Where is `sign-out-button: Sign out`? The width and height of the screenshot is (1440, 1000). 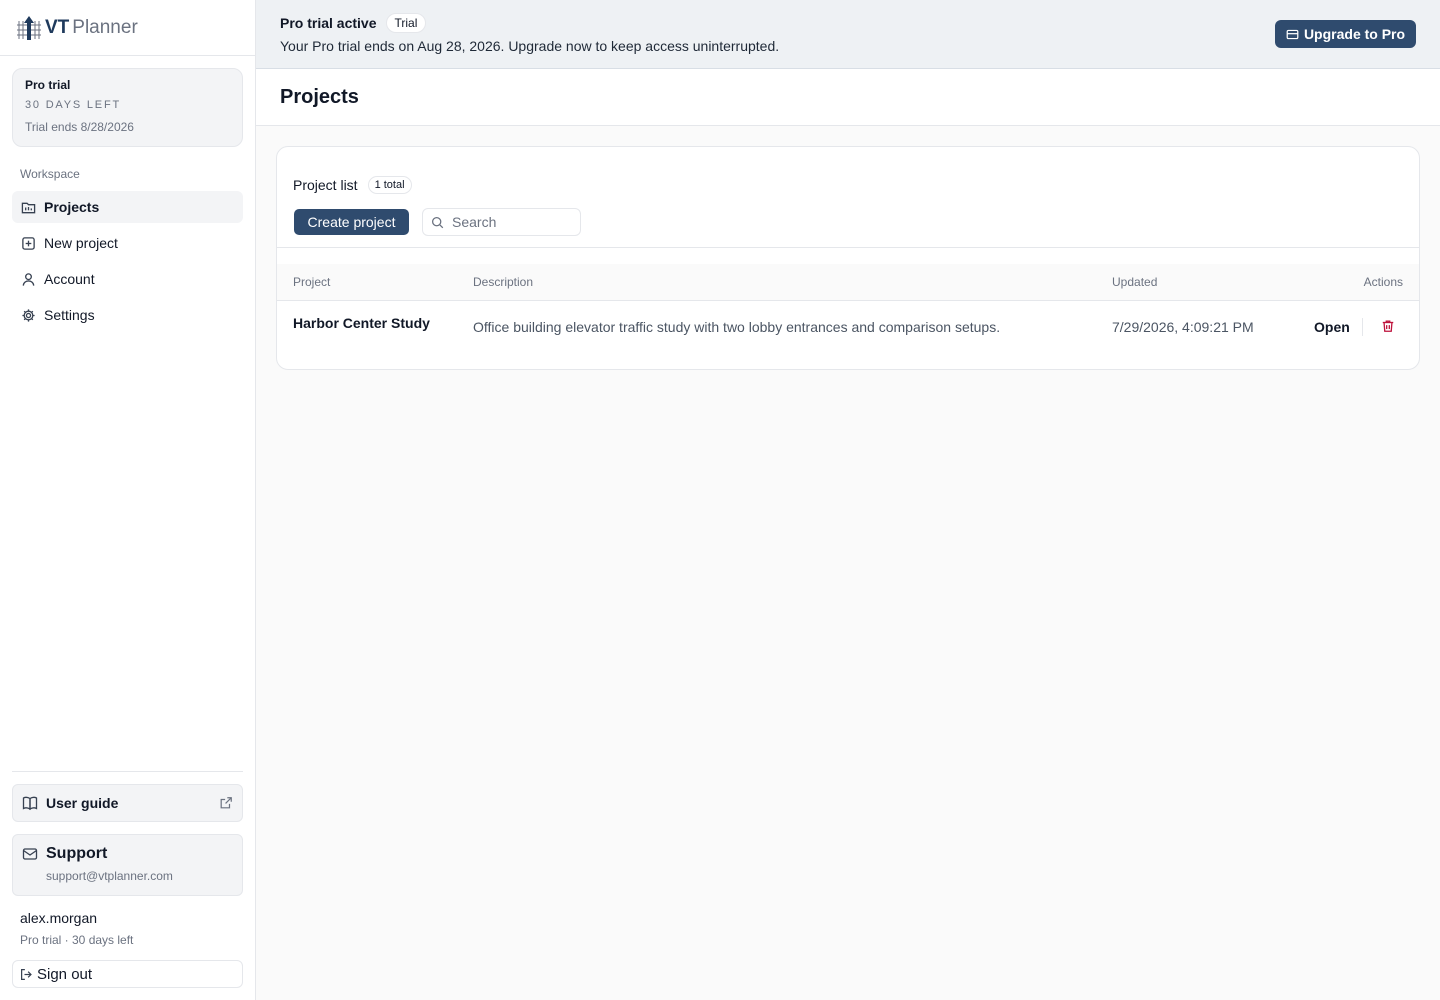
sign-out-button: Sign out is located at coordinates (127, 974).